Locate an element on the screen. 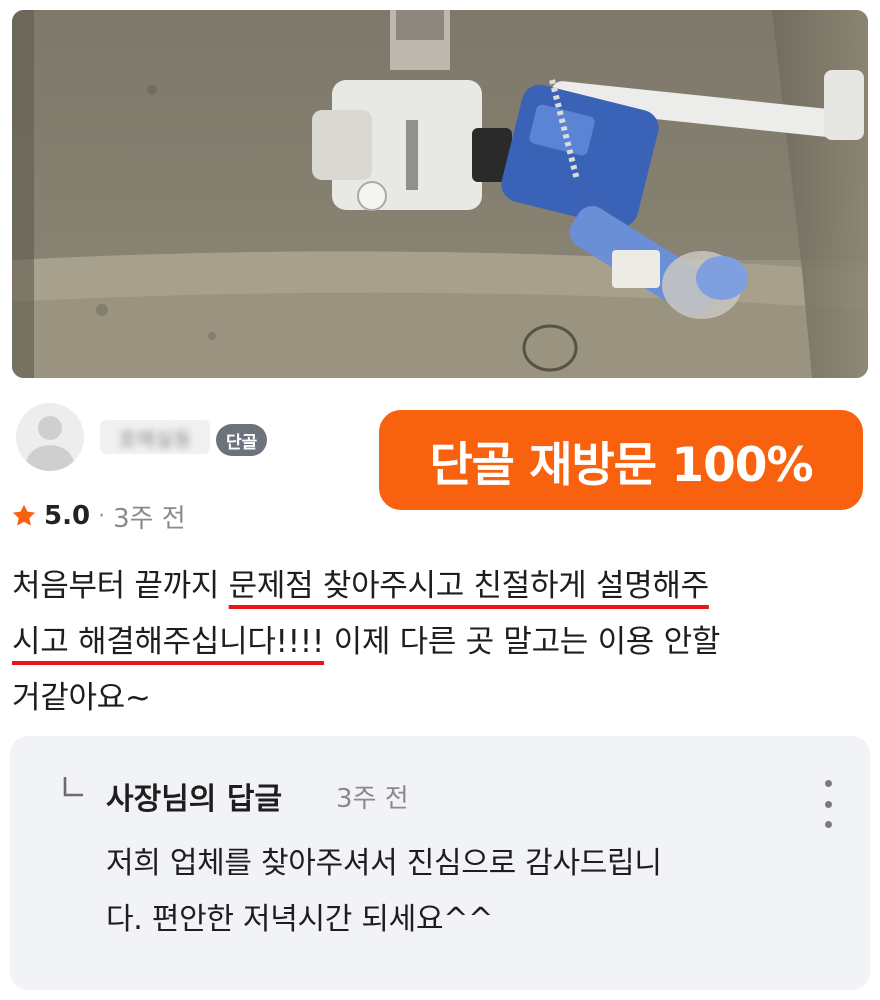 The height and width of the screenshot is (1000, 880). review-line-2: 시고 해결해주십니다!!!! 이제 다른 곳 말고는 이용 안할 is located at coordinates (442, 642).